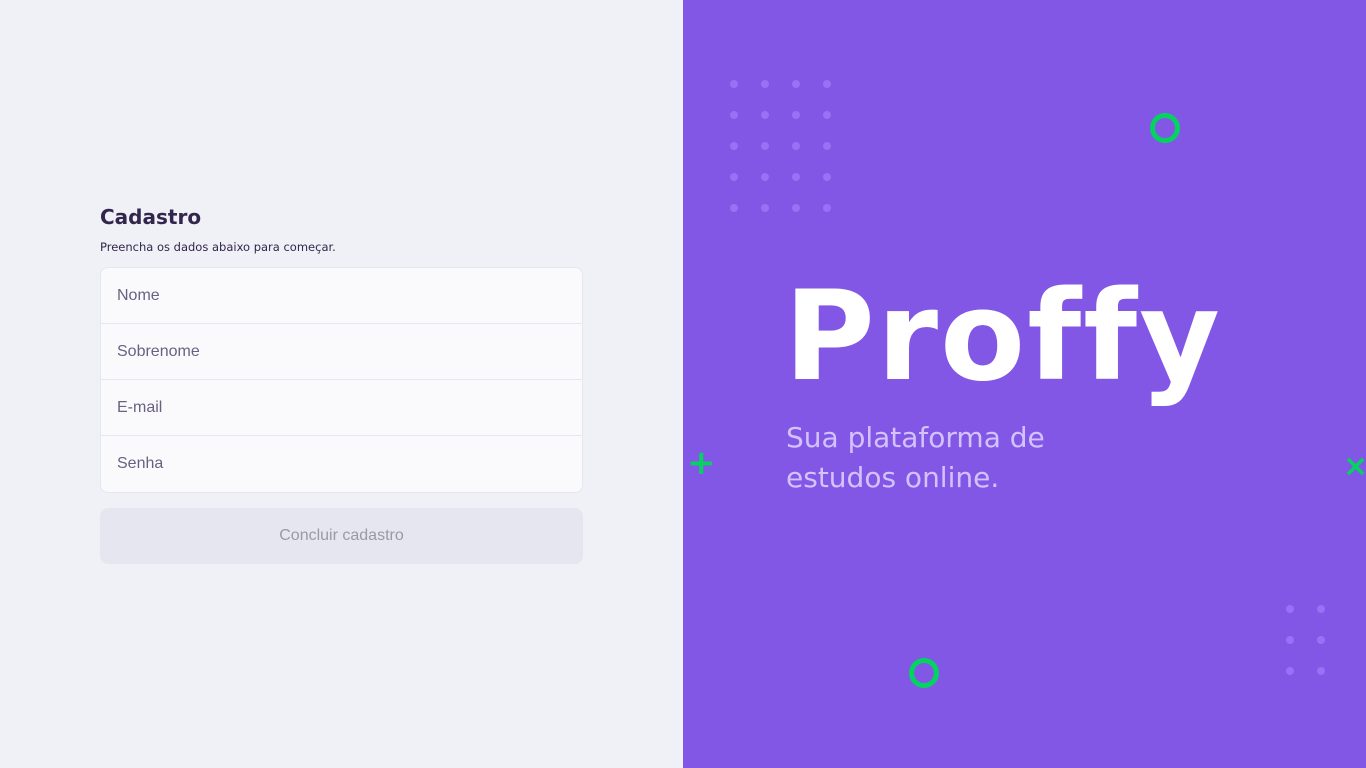 The width and height of the screenshot is (1366, 768). Describe the element at coordinates (151, 217) in the screenshot. I see `form-title: Cadastro` at that location.